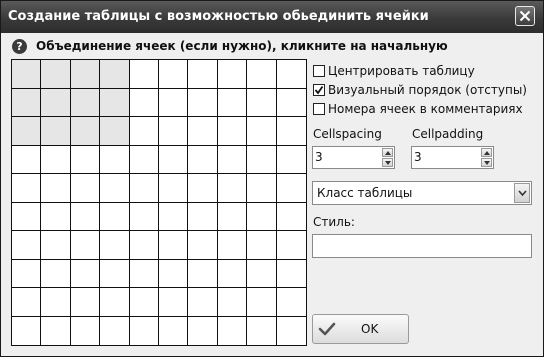  What do you see at coordinates (319, 71) in the screenshot?
I see `center-table-checkbox` at bounding box center [319, 71].